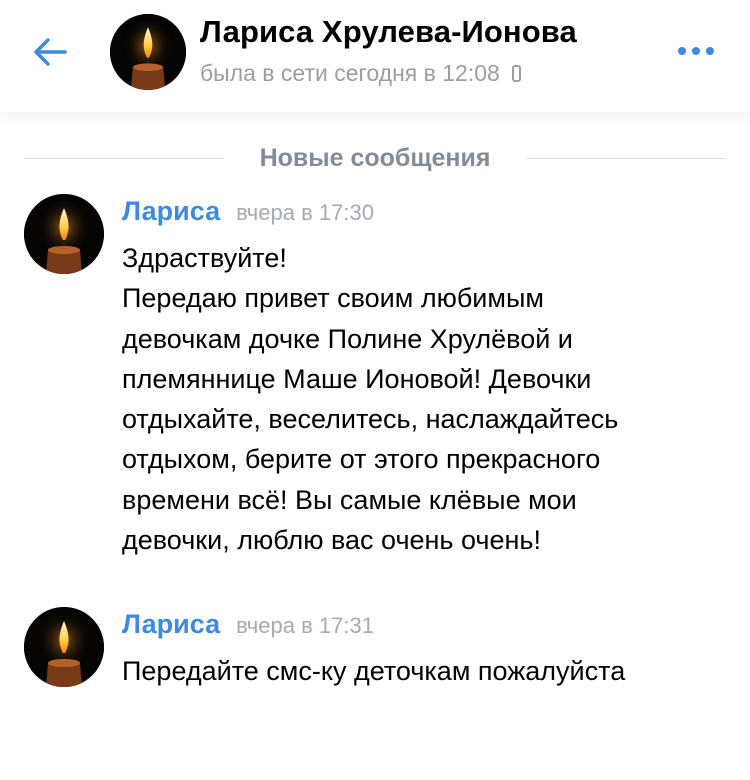  Describe the element at coordinates (361, 459) in the screenshot. I see `message-line: отдыхом, берите от этого прекрасного` at that location.